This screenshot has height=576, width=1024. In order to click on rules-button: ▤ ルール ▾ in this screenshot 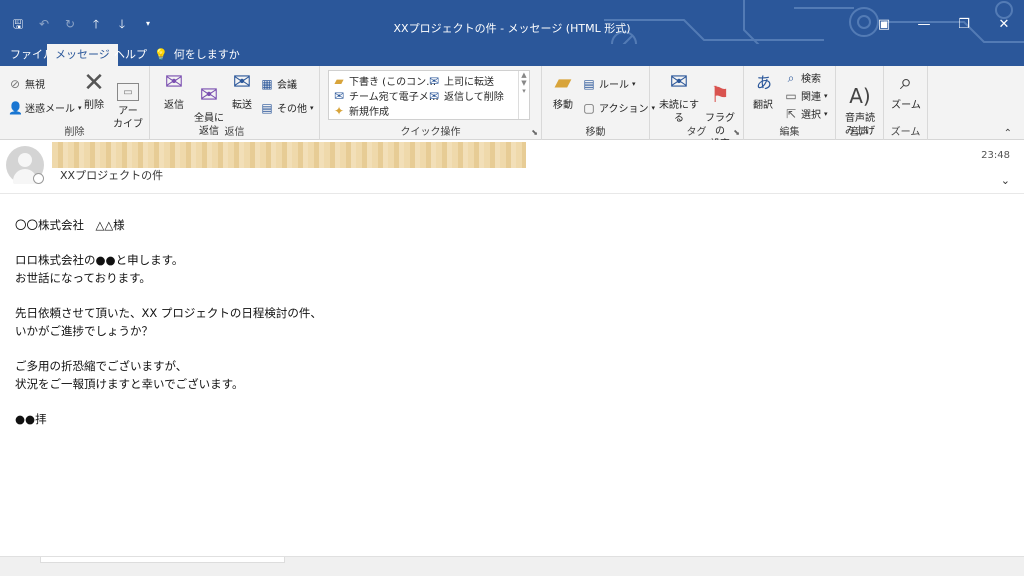, I will do `click(609, 84)`.